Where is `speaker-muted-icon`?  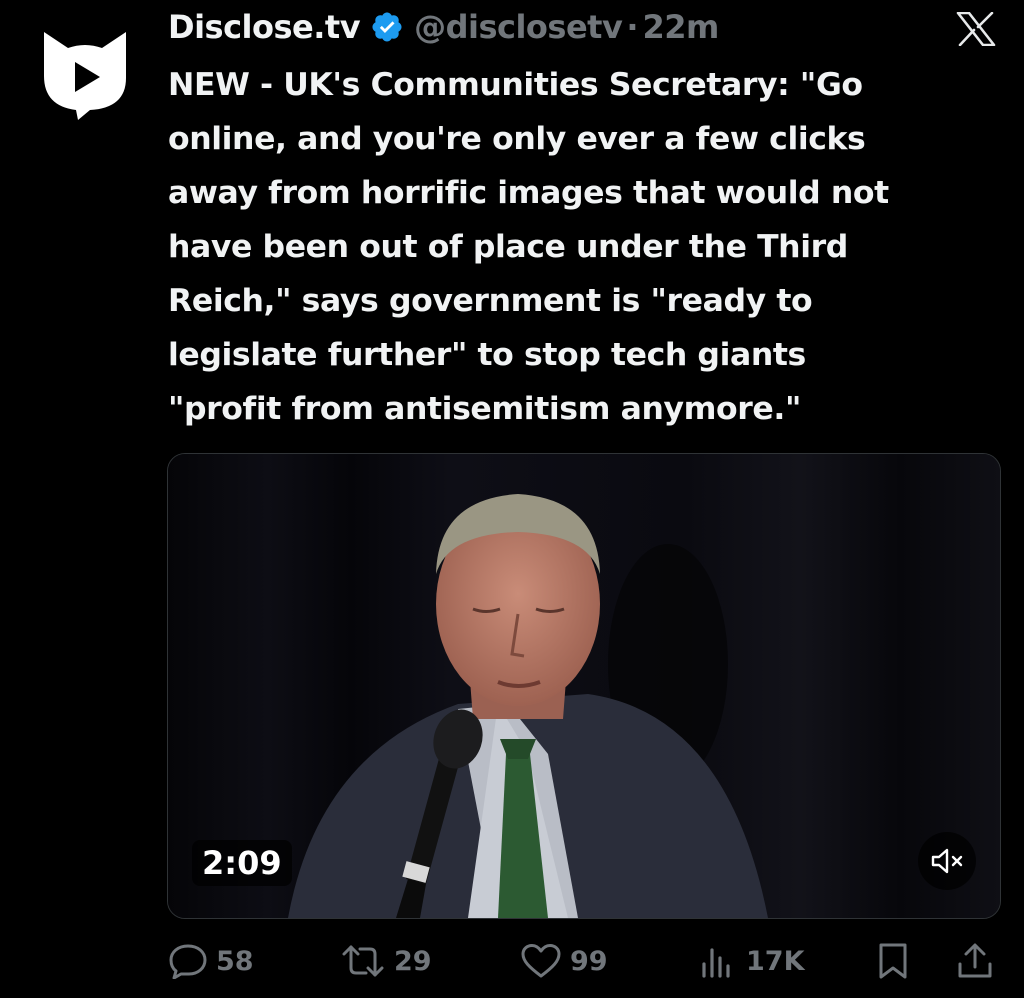
speaker-muted-icon is located at coordinates (947, 861).